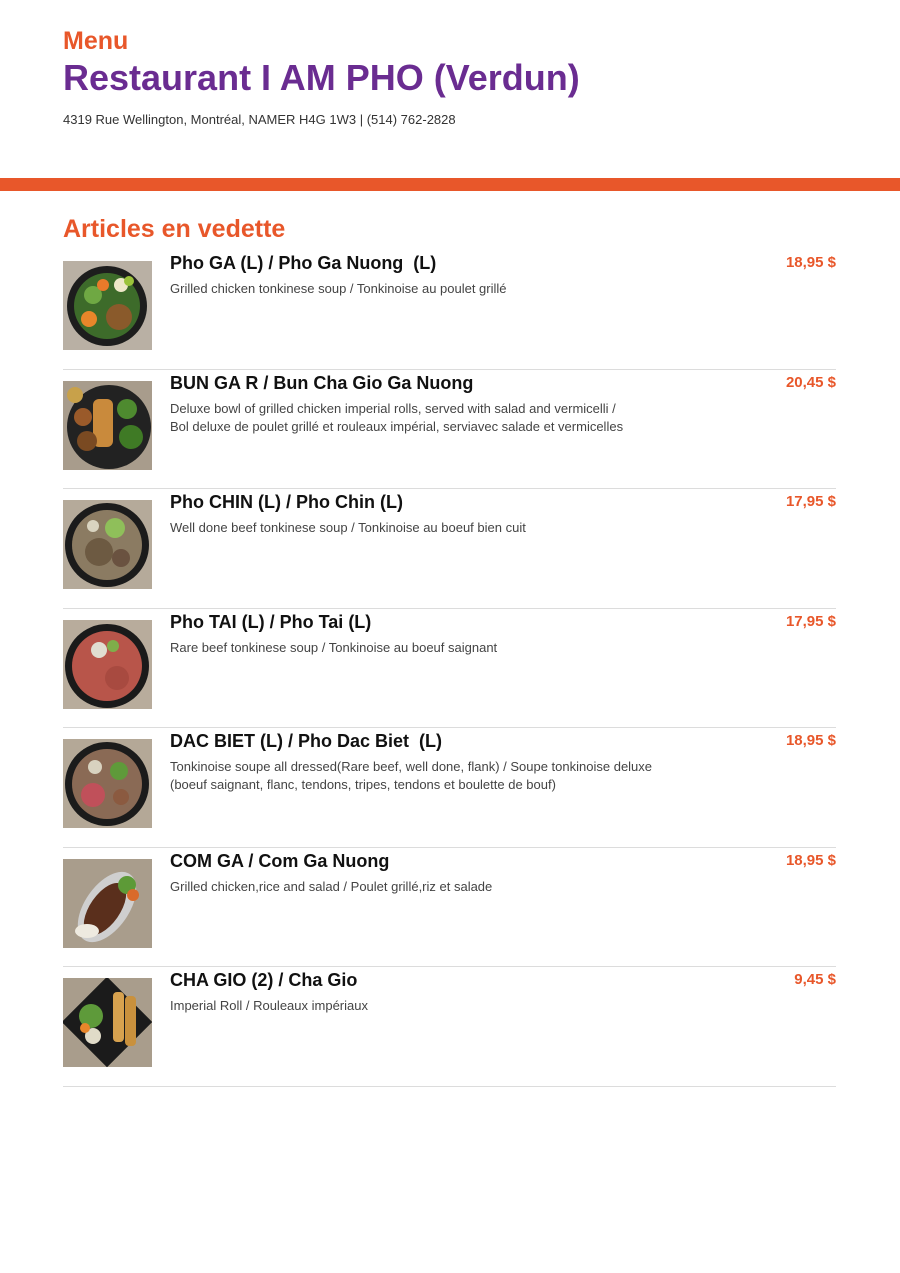 This screenshot has width=900, height=1273. I want to click on pho-ga-photo, so click(107, 305).